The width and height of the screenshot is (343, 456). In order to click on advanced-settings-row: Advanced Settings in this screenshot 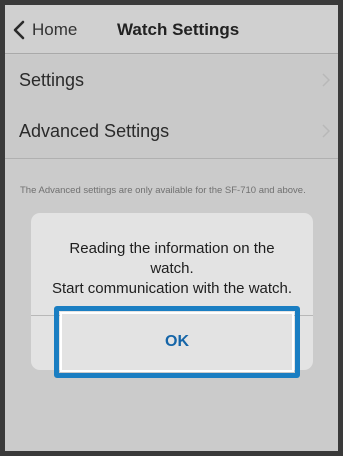, I will do `click(171, 132)`.